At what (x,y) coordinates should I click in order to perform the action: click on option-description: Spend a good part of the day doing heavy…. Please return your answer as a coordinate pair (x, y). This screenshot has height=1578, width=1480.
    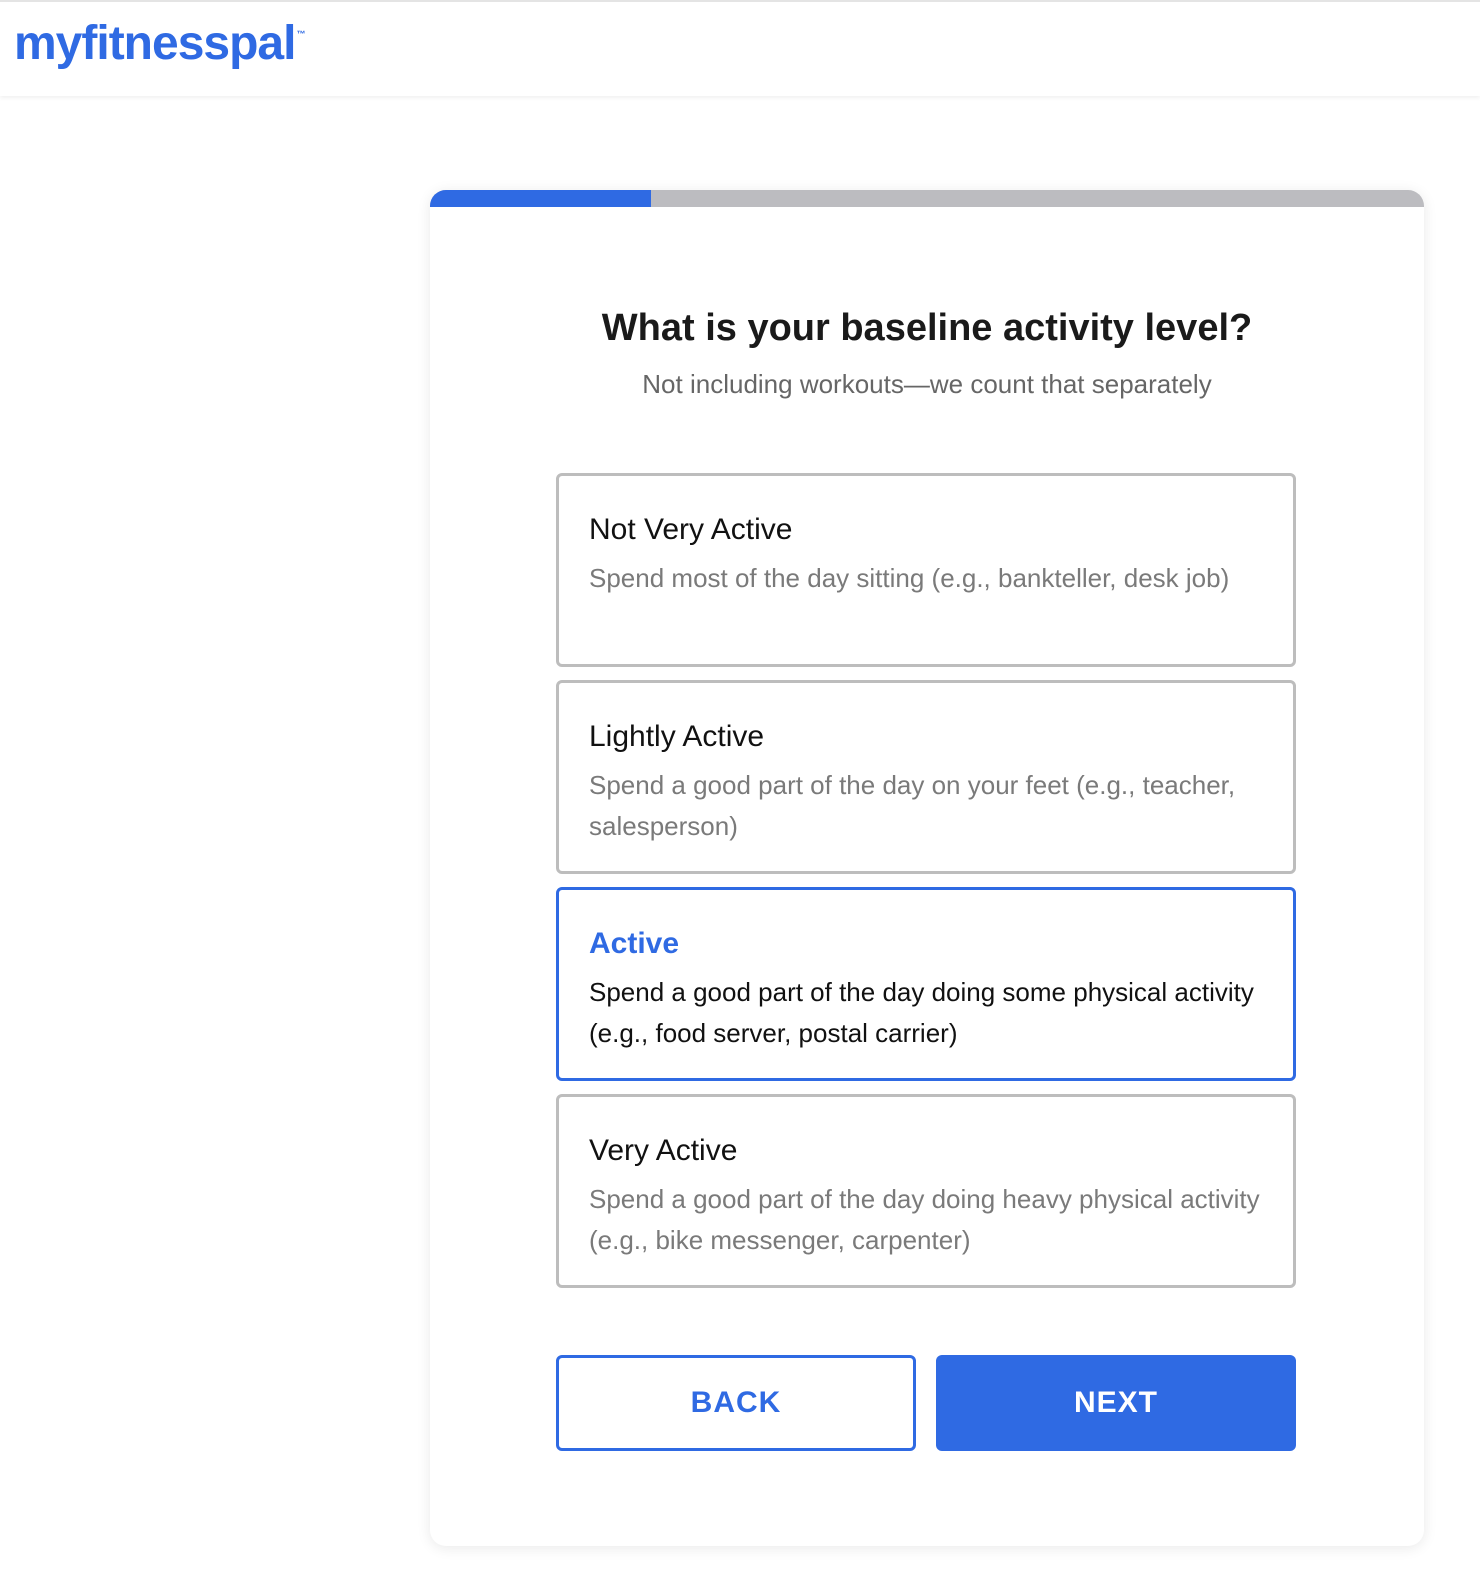
    Looking at the image, I should click on (924, 1219).